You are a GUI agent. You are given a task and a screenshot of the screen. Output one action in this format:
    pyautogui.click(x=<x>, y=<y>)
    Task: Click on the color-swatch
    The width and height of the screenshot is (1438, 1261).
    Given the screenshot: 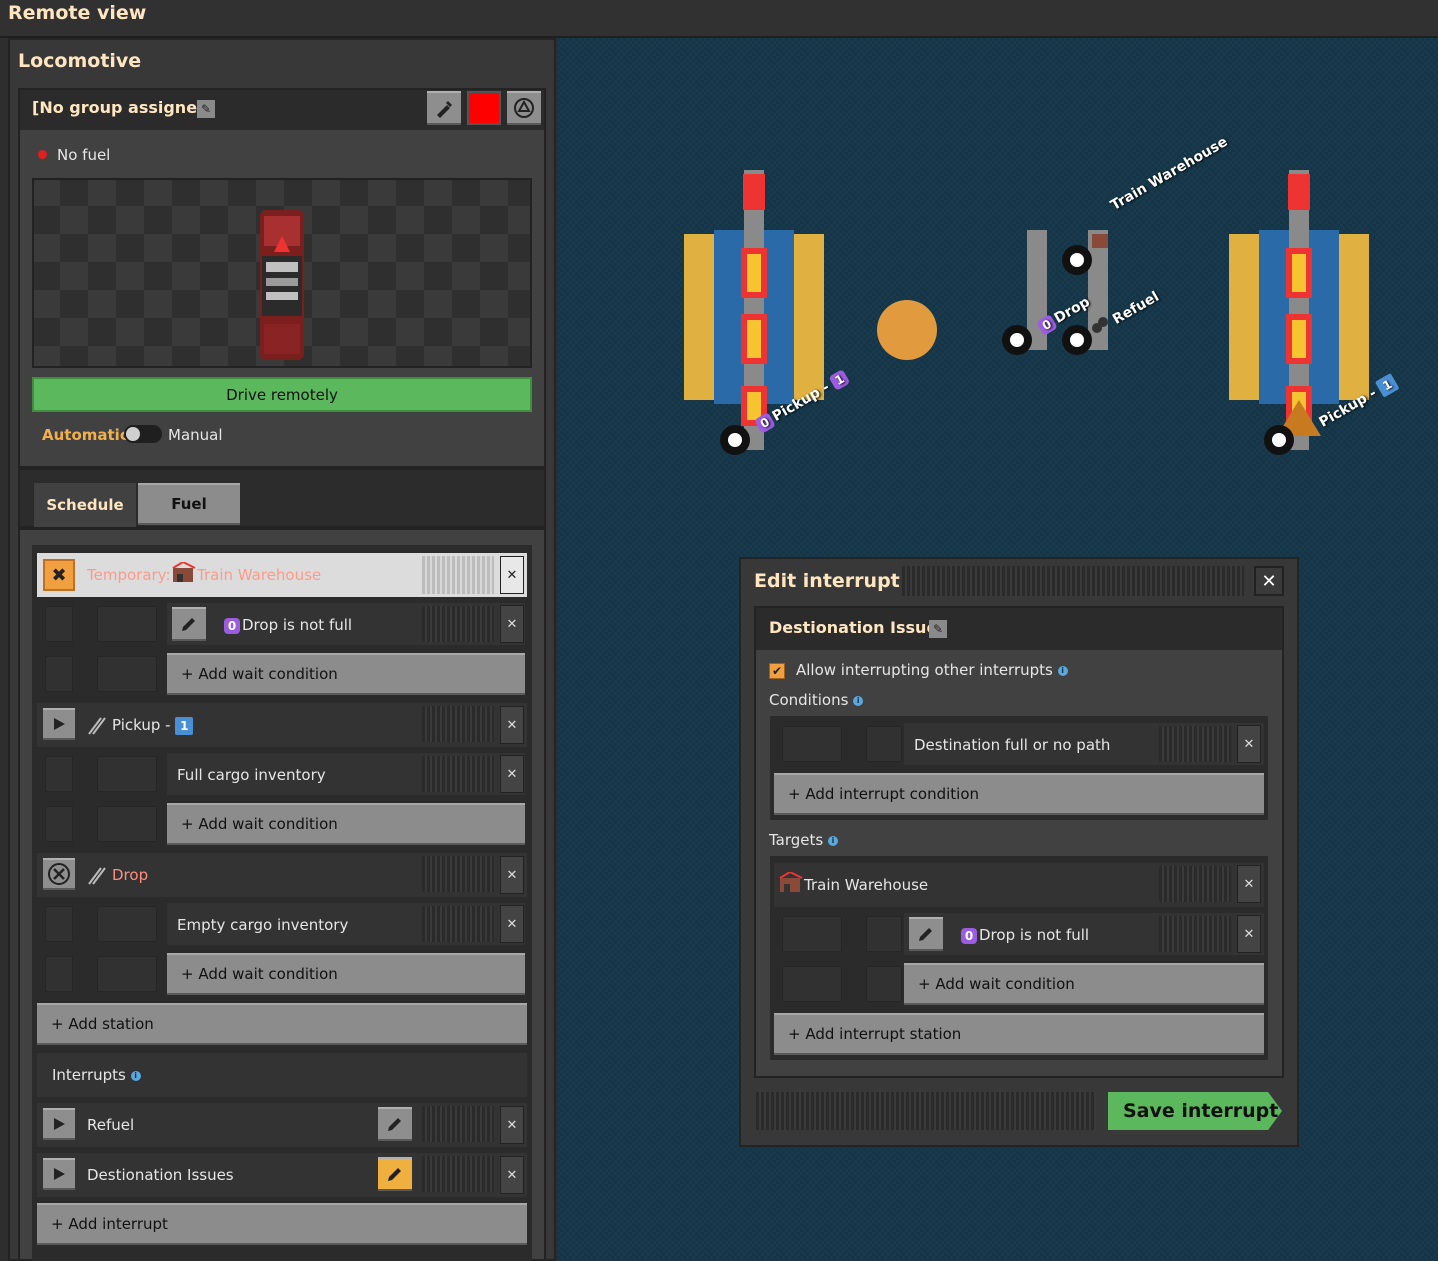 What is the action you would take?
    pyautogui.click(x=484, y=108)
    